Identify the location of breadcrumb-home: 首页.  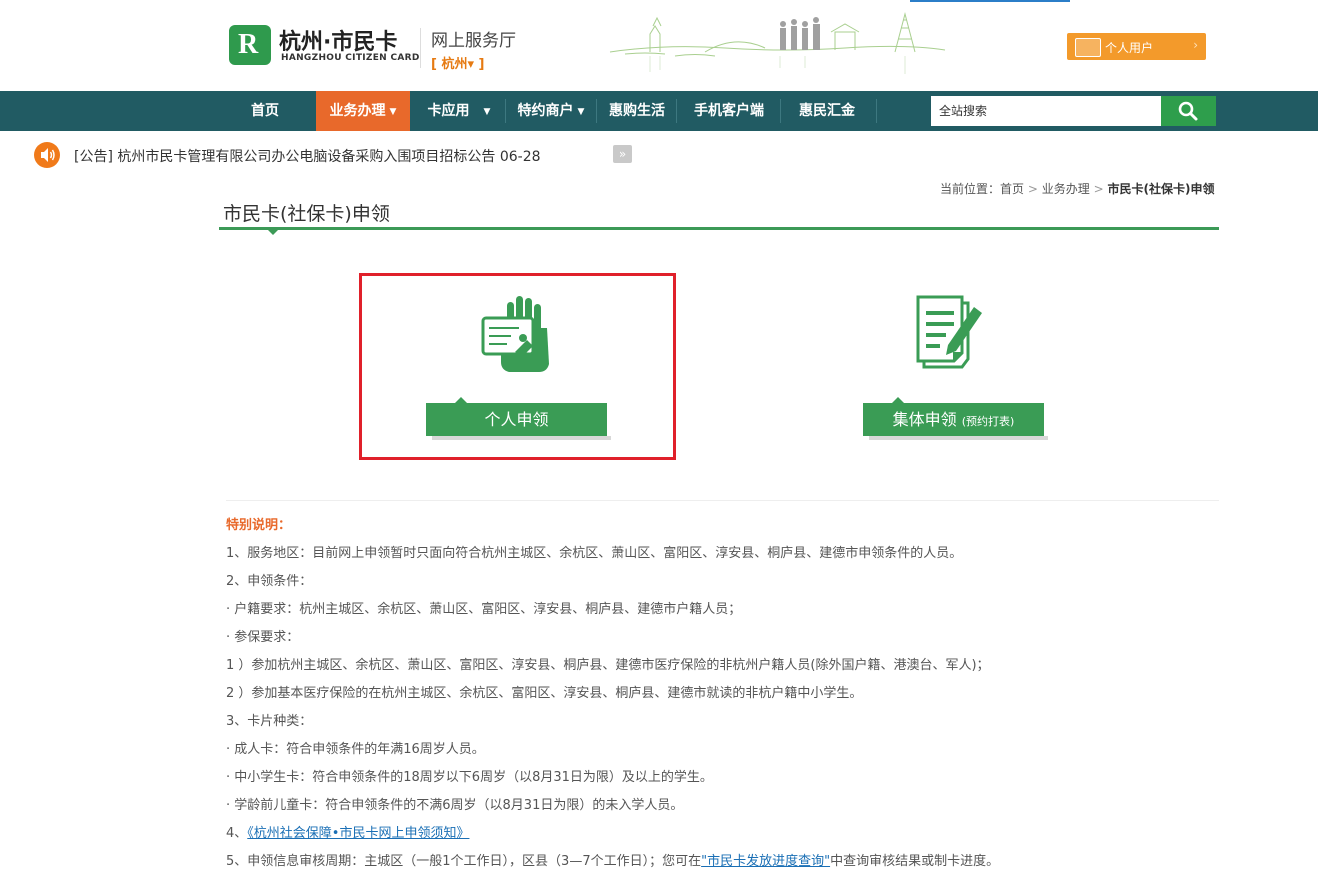
(1012, 189).